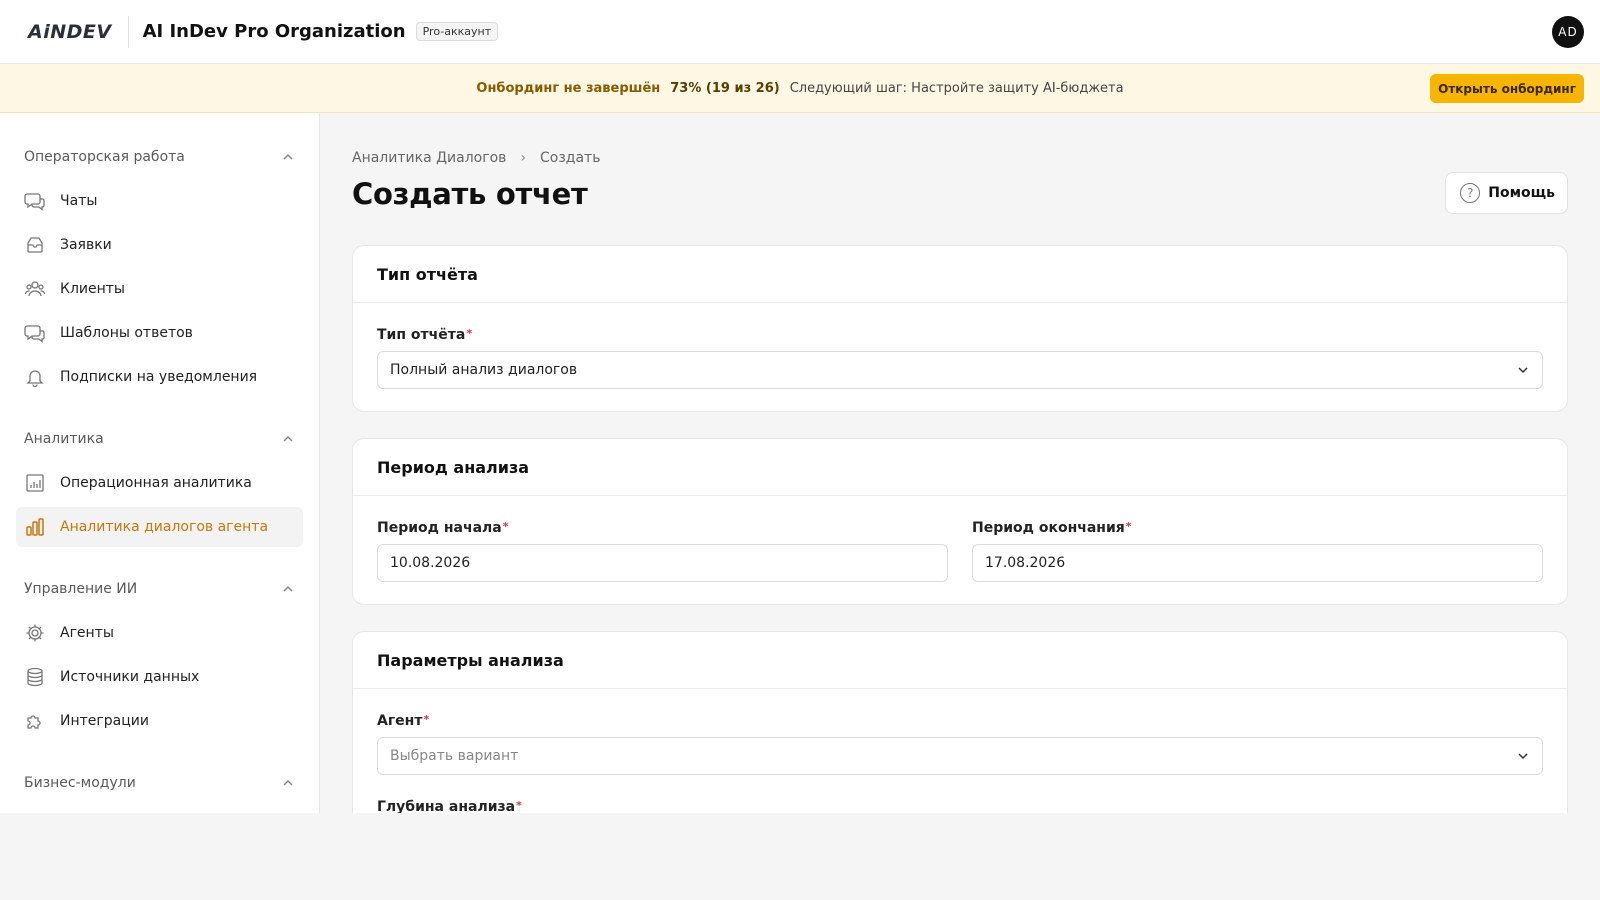 This screenshot has height=900, width=1600. I want to click on help-button: ? Помощь, so click(1506, 193).